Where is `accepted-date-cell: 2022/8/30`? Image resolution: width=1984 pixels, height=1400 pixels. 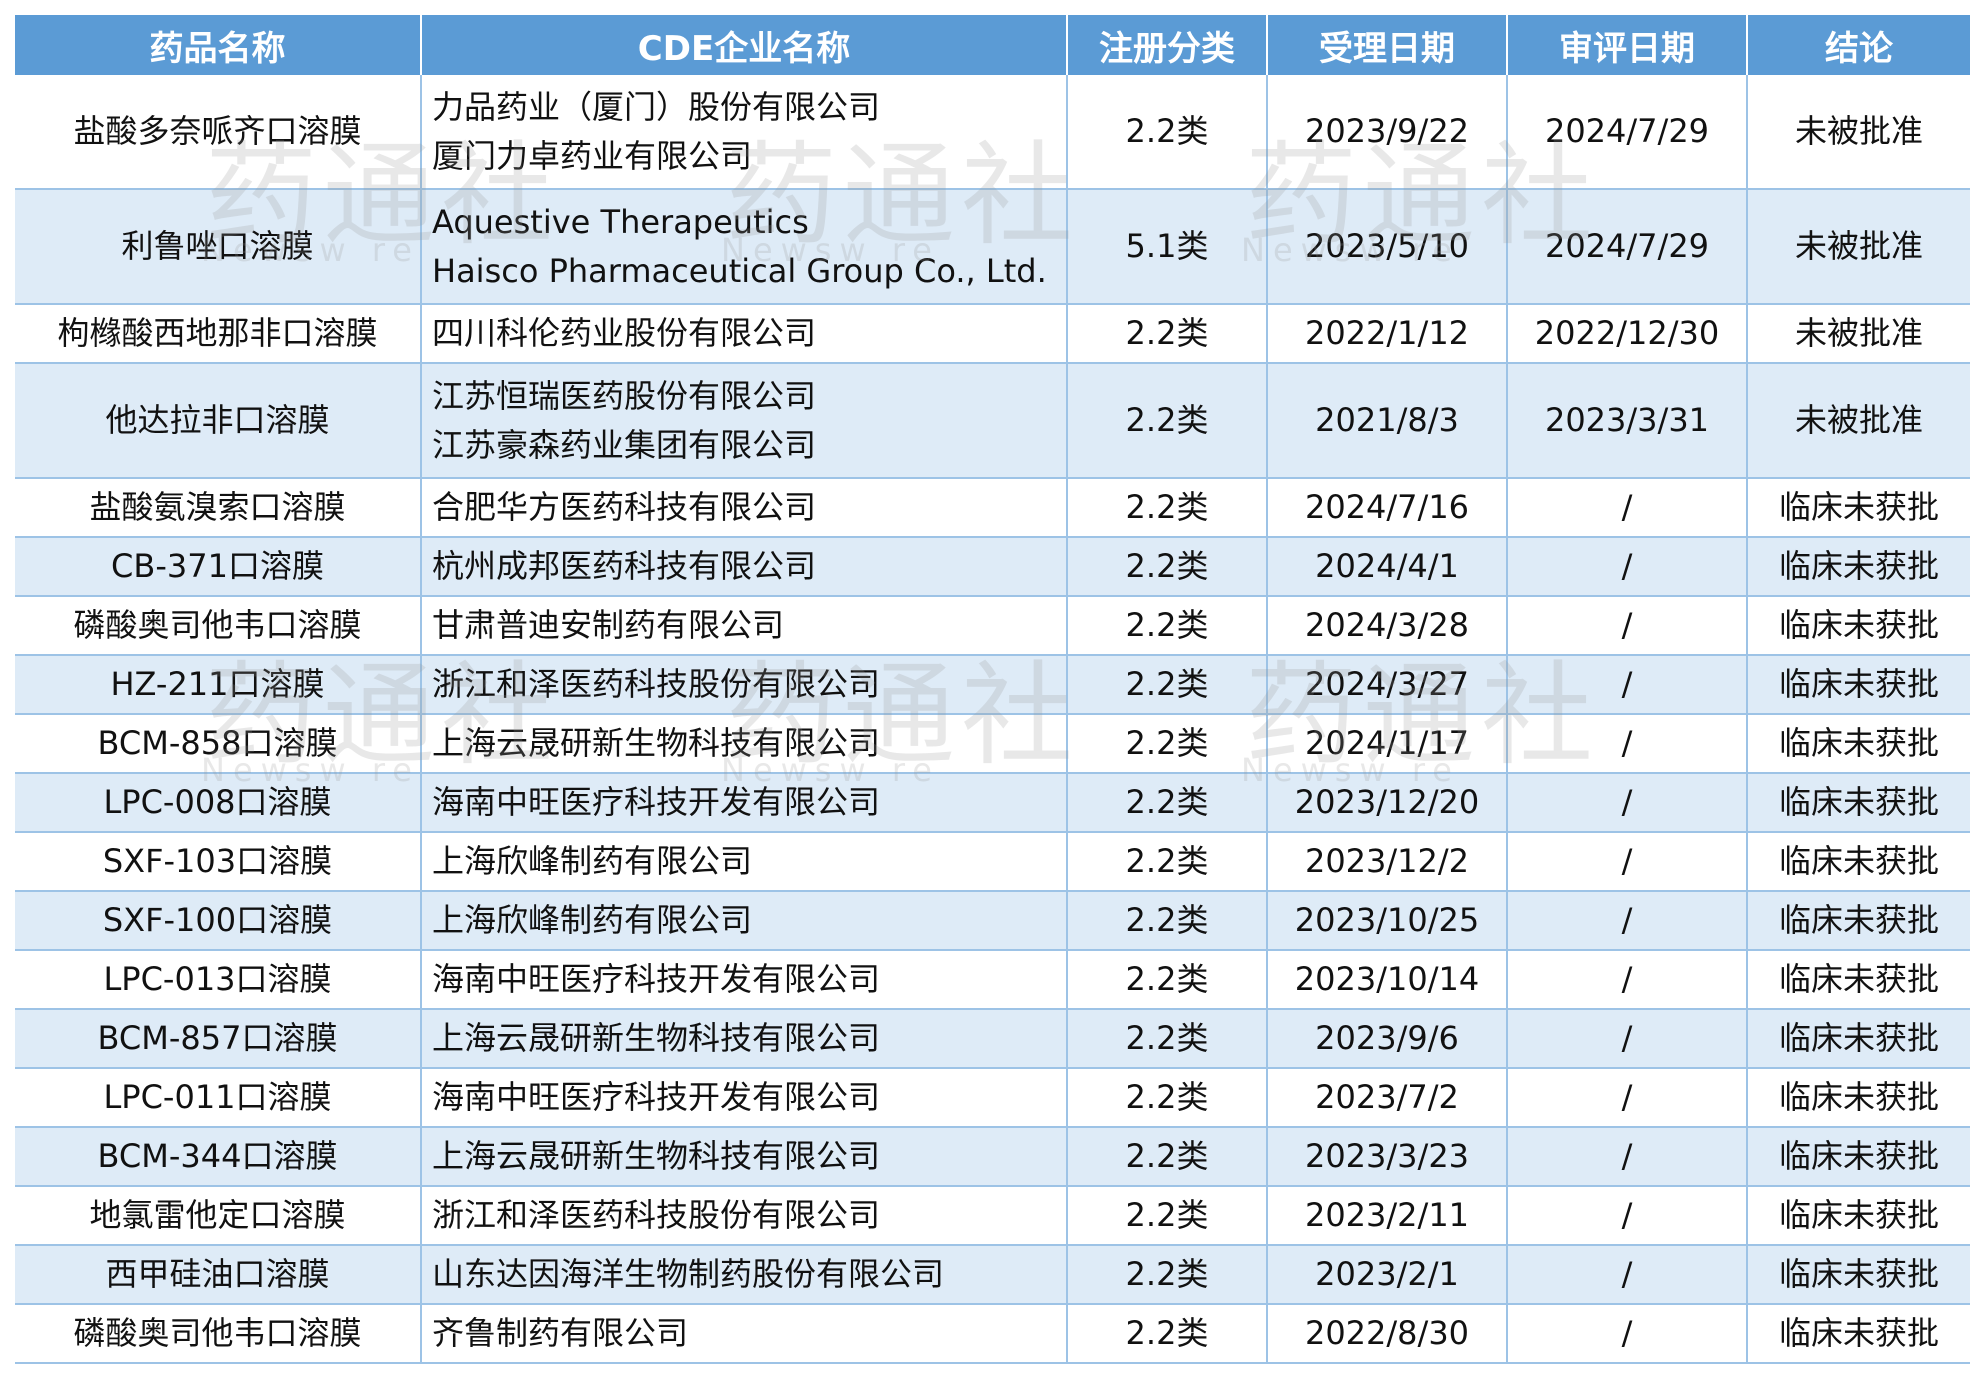 accepted-date-cell: 2022/8/30 is located at coordinates (1387, 1334).